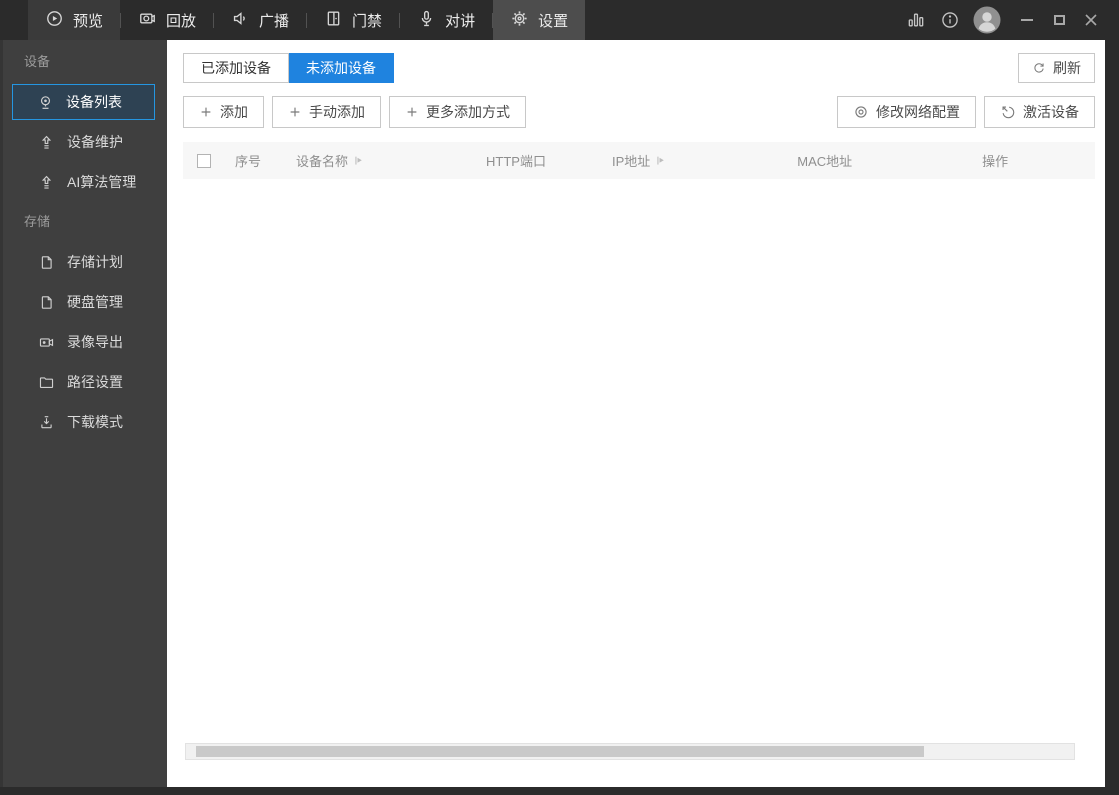 The width and height of the screenshot is (1119, 795). Describe the element at coordinates (102, 182) in the screenshot. I see `sidebar-item-label: AI算法管理` at that location.